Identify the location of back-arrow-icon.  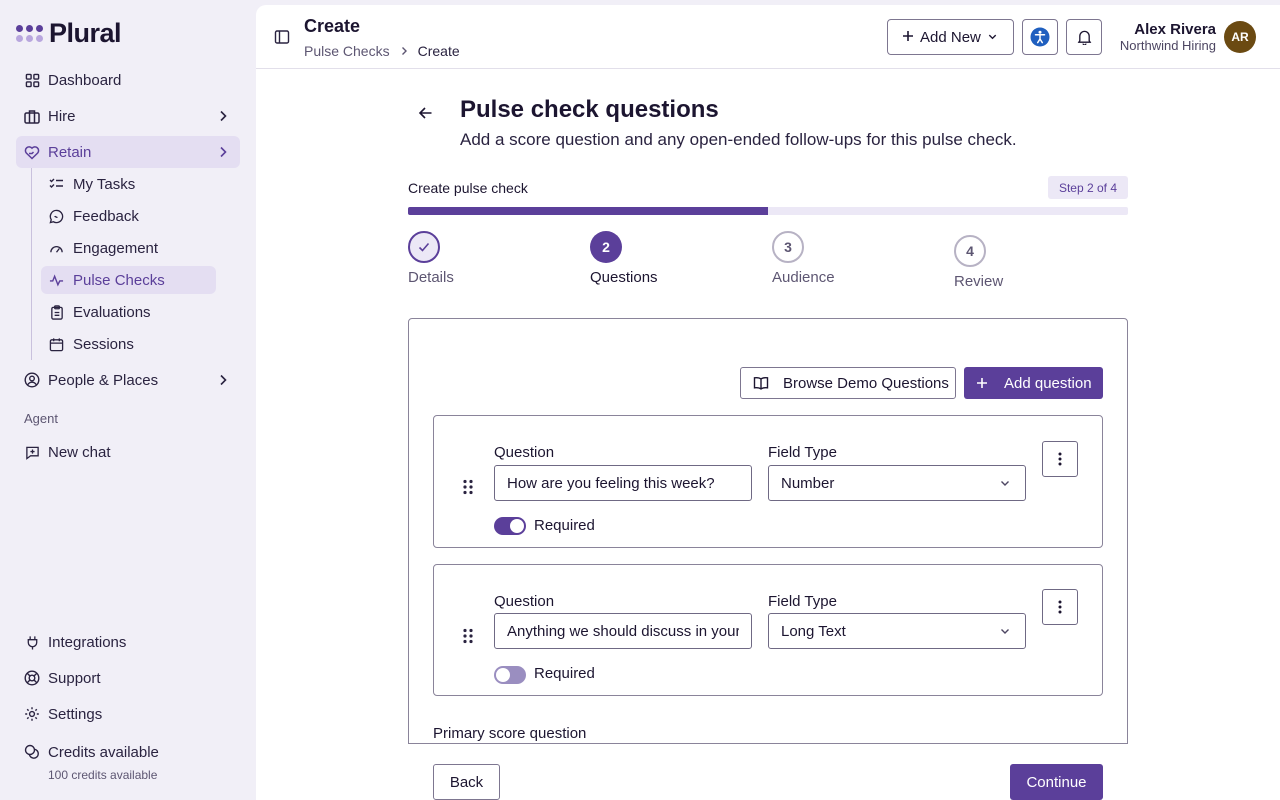
(426, 113).